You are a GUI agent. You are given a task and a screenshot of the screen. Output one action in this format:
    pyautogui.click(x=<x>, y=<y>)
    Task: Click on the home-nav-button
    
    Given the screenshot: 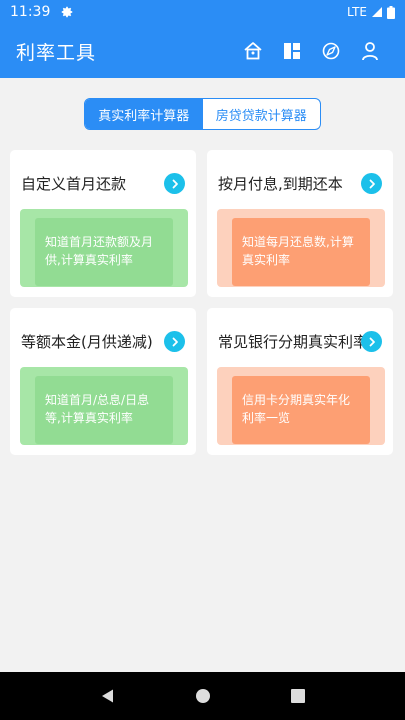 What is the action you would take?
    pyautogui.click(x=203, y=696)
    